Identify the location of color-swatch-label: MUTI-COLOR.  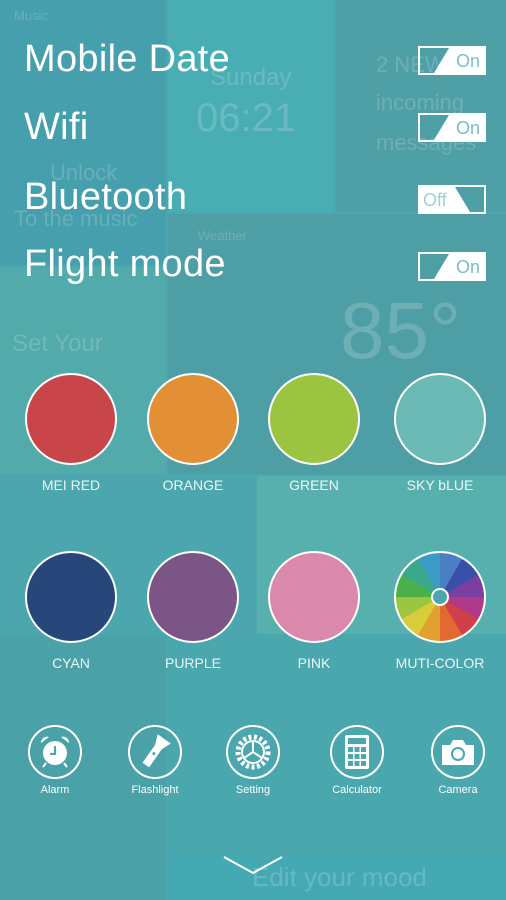
(440, 663).